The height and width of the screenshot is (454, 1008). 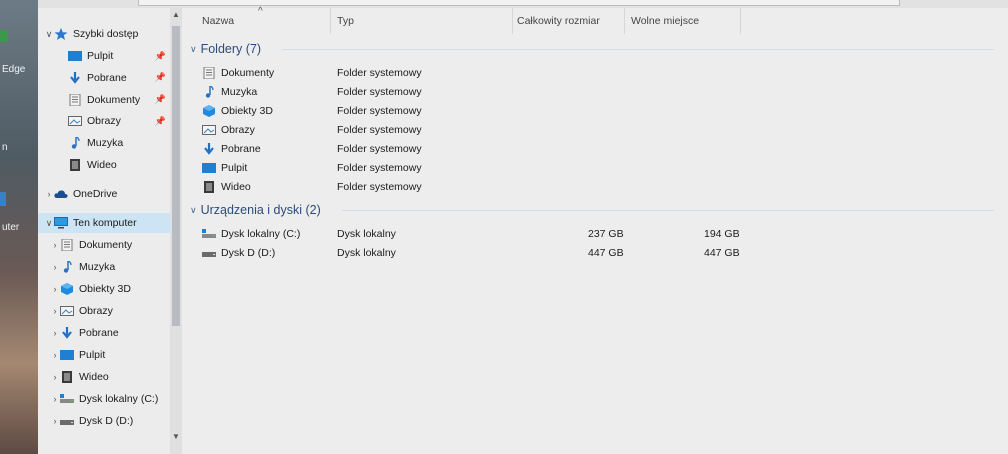 I want to click on nav-onedrive: › OneDrive, so click(x=104, y=194).